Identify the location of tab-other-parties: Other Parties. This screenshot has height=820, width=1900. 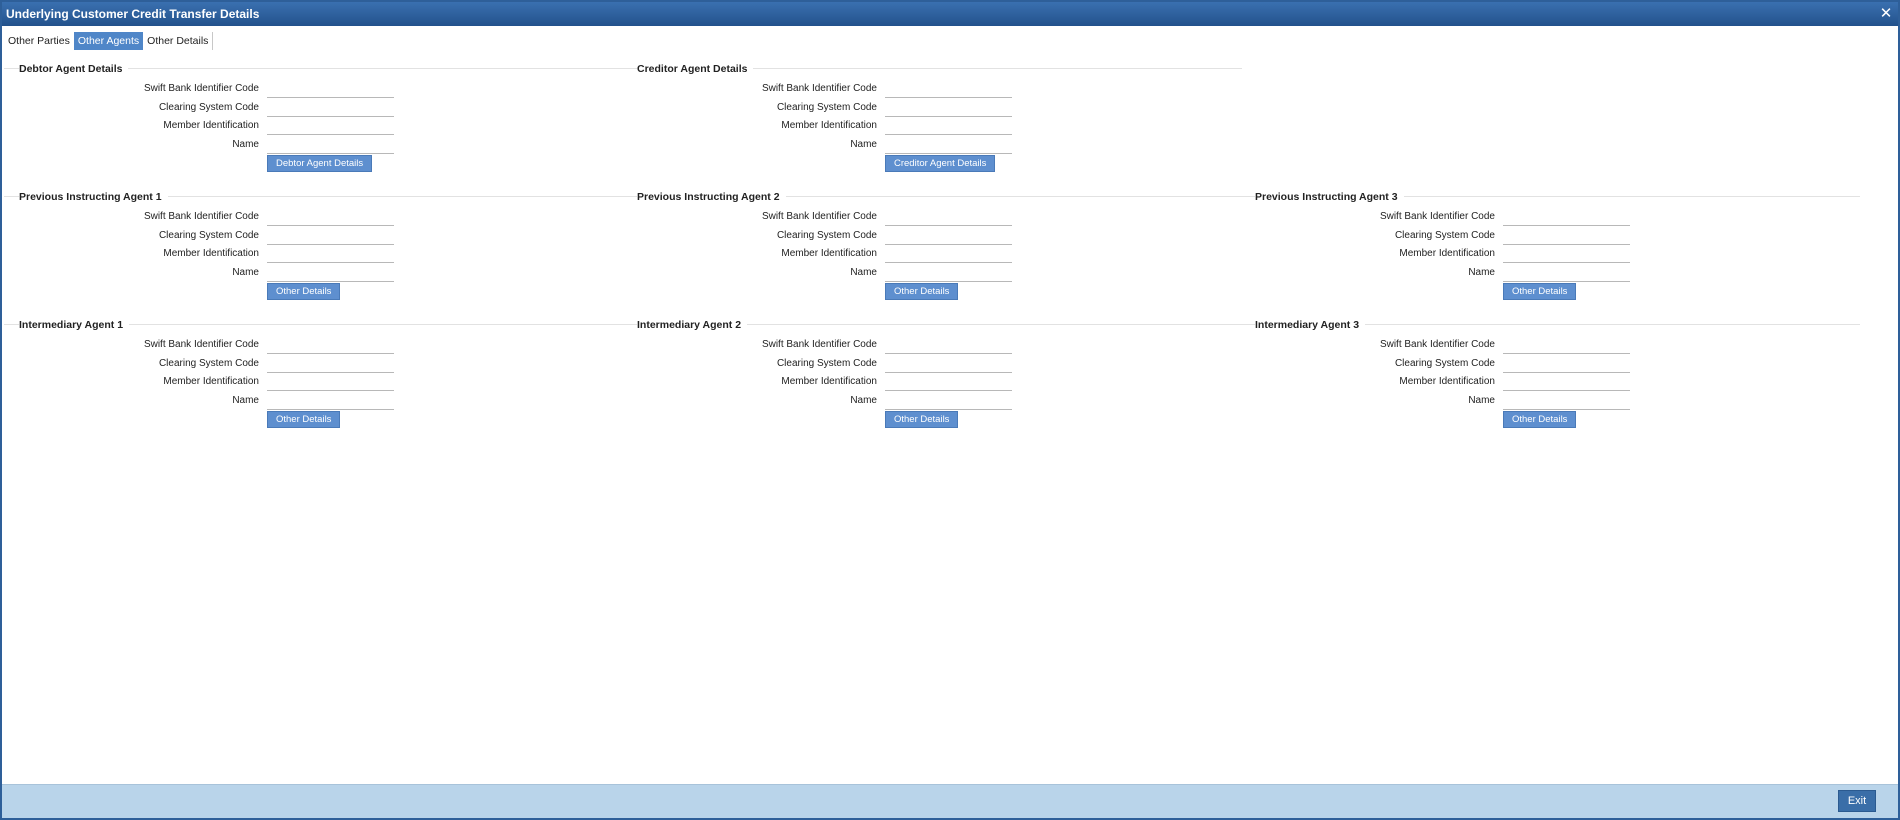
(39, 41).